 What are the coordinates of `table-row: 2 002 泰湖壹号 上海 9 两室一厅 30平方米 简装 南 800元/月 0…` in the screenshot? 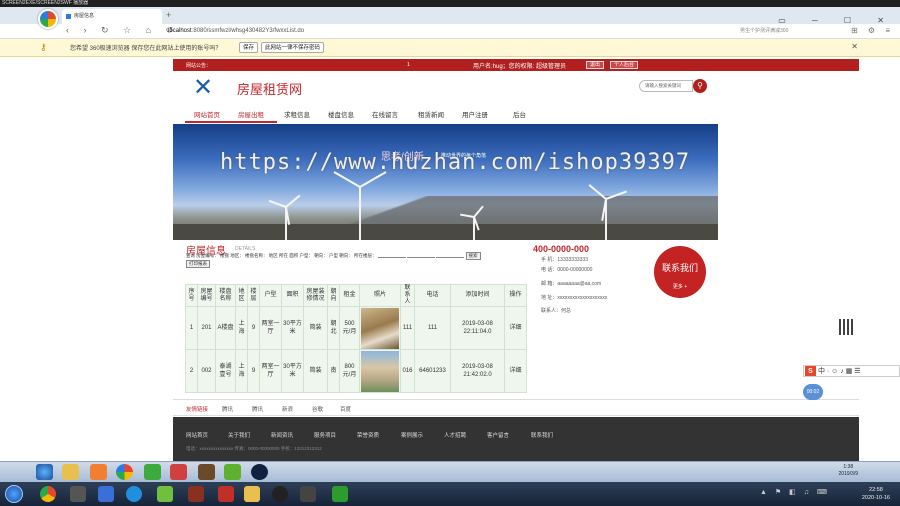 It's located at (356, 371).